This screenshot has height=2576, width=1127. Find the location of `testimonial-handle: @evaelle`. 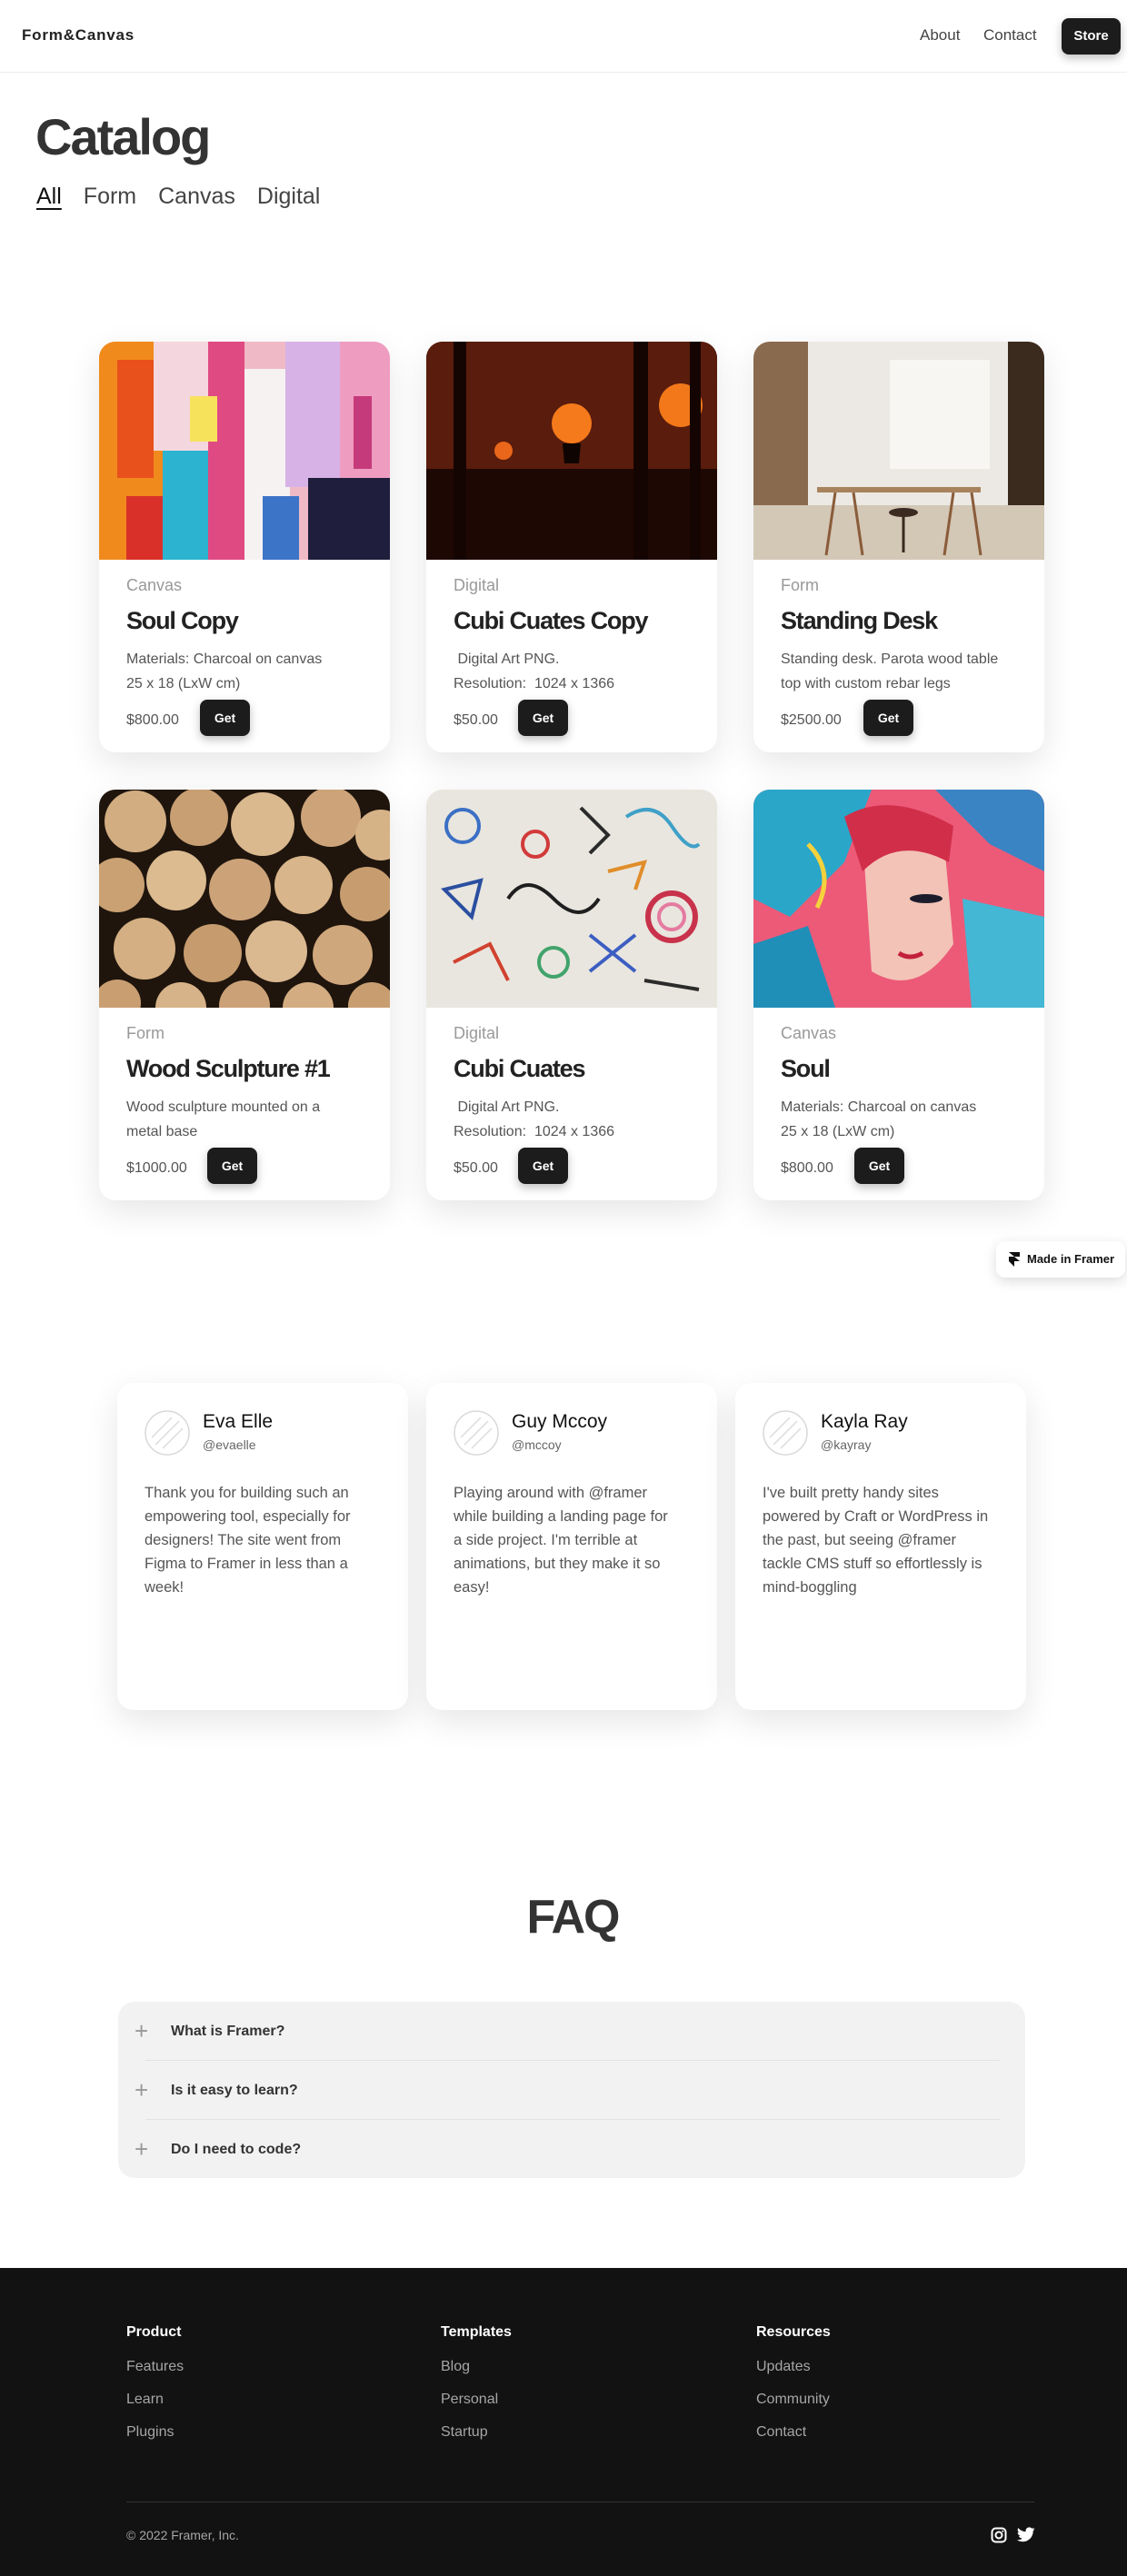

testimonial-handle: @evaelle is located at coordinates (229, 1445).